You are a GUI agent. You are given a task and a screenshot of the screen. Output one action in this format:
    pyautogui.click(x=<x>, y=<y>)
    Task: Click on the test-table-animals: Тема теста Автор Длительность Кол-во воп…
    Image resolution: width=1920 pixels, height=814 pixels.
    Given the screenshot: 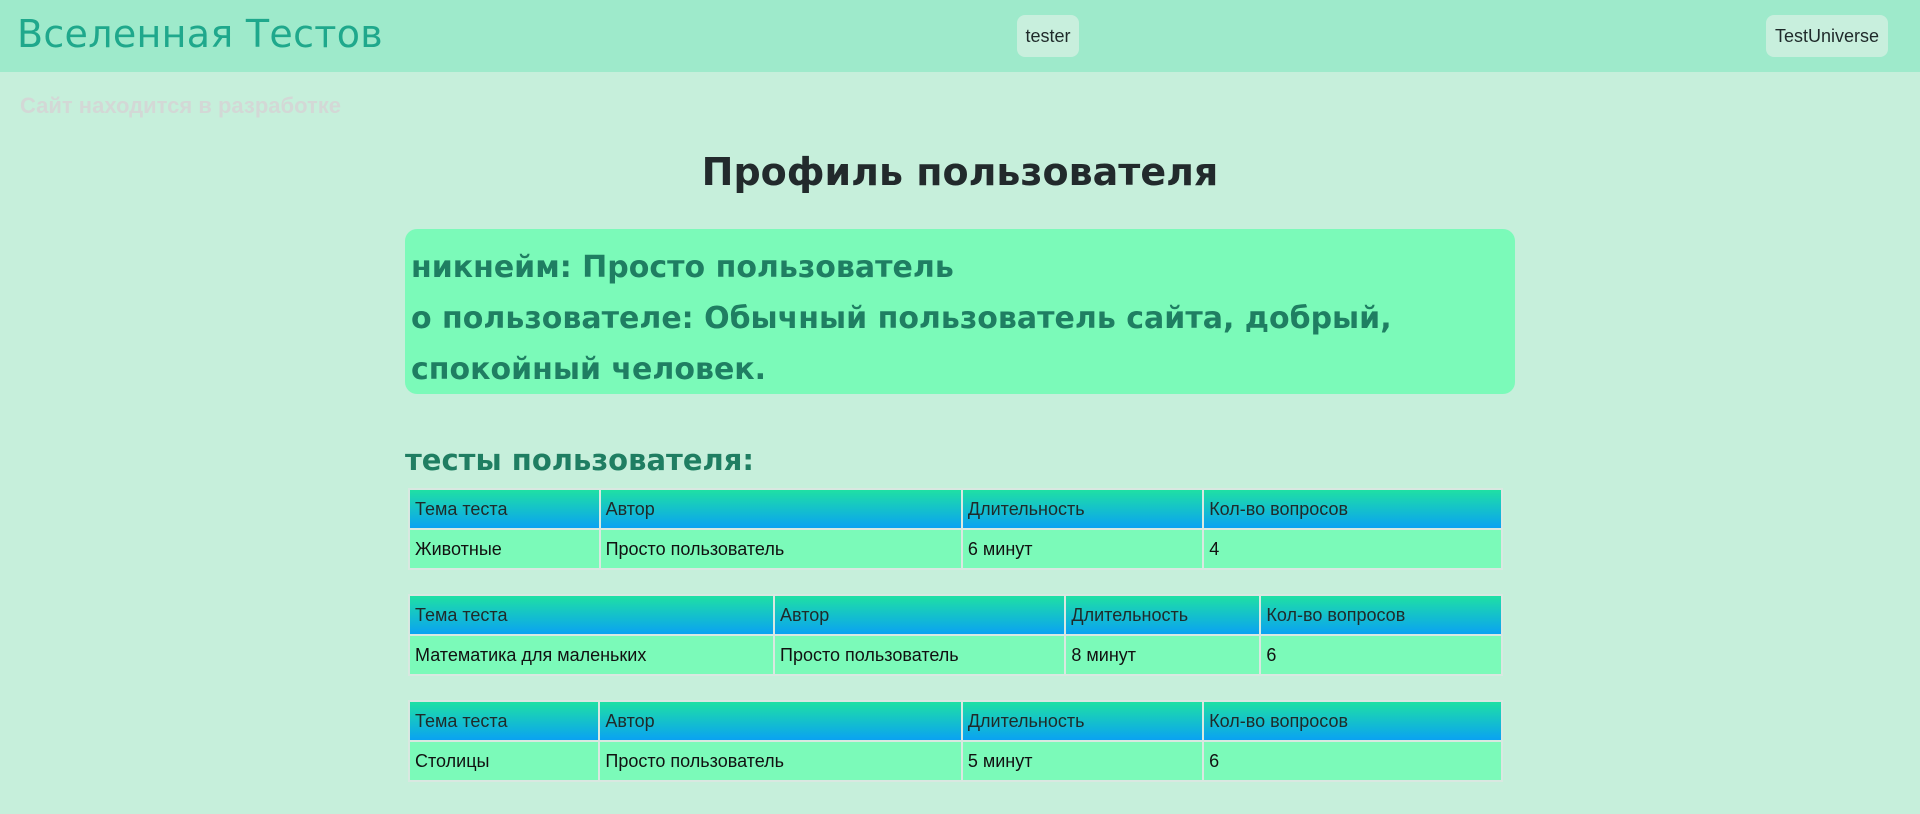 What is the action you would take?
    pyautogui.click(x=955, y=529)
    